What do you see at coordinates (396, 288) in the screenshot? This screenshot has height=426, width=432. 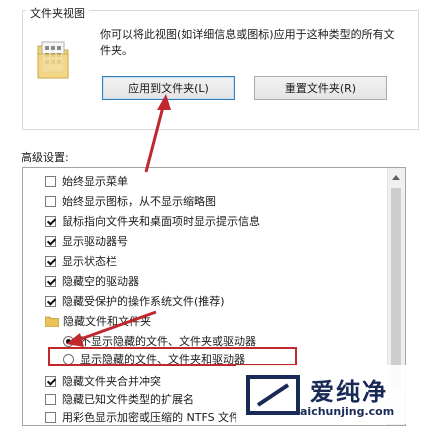 I see `scrollbar-thumb` at bounding box center [396, 288].